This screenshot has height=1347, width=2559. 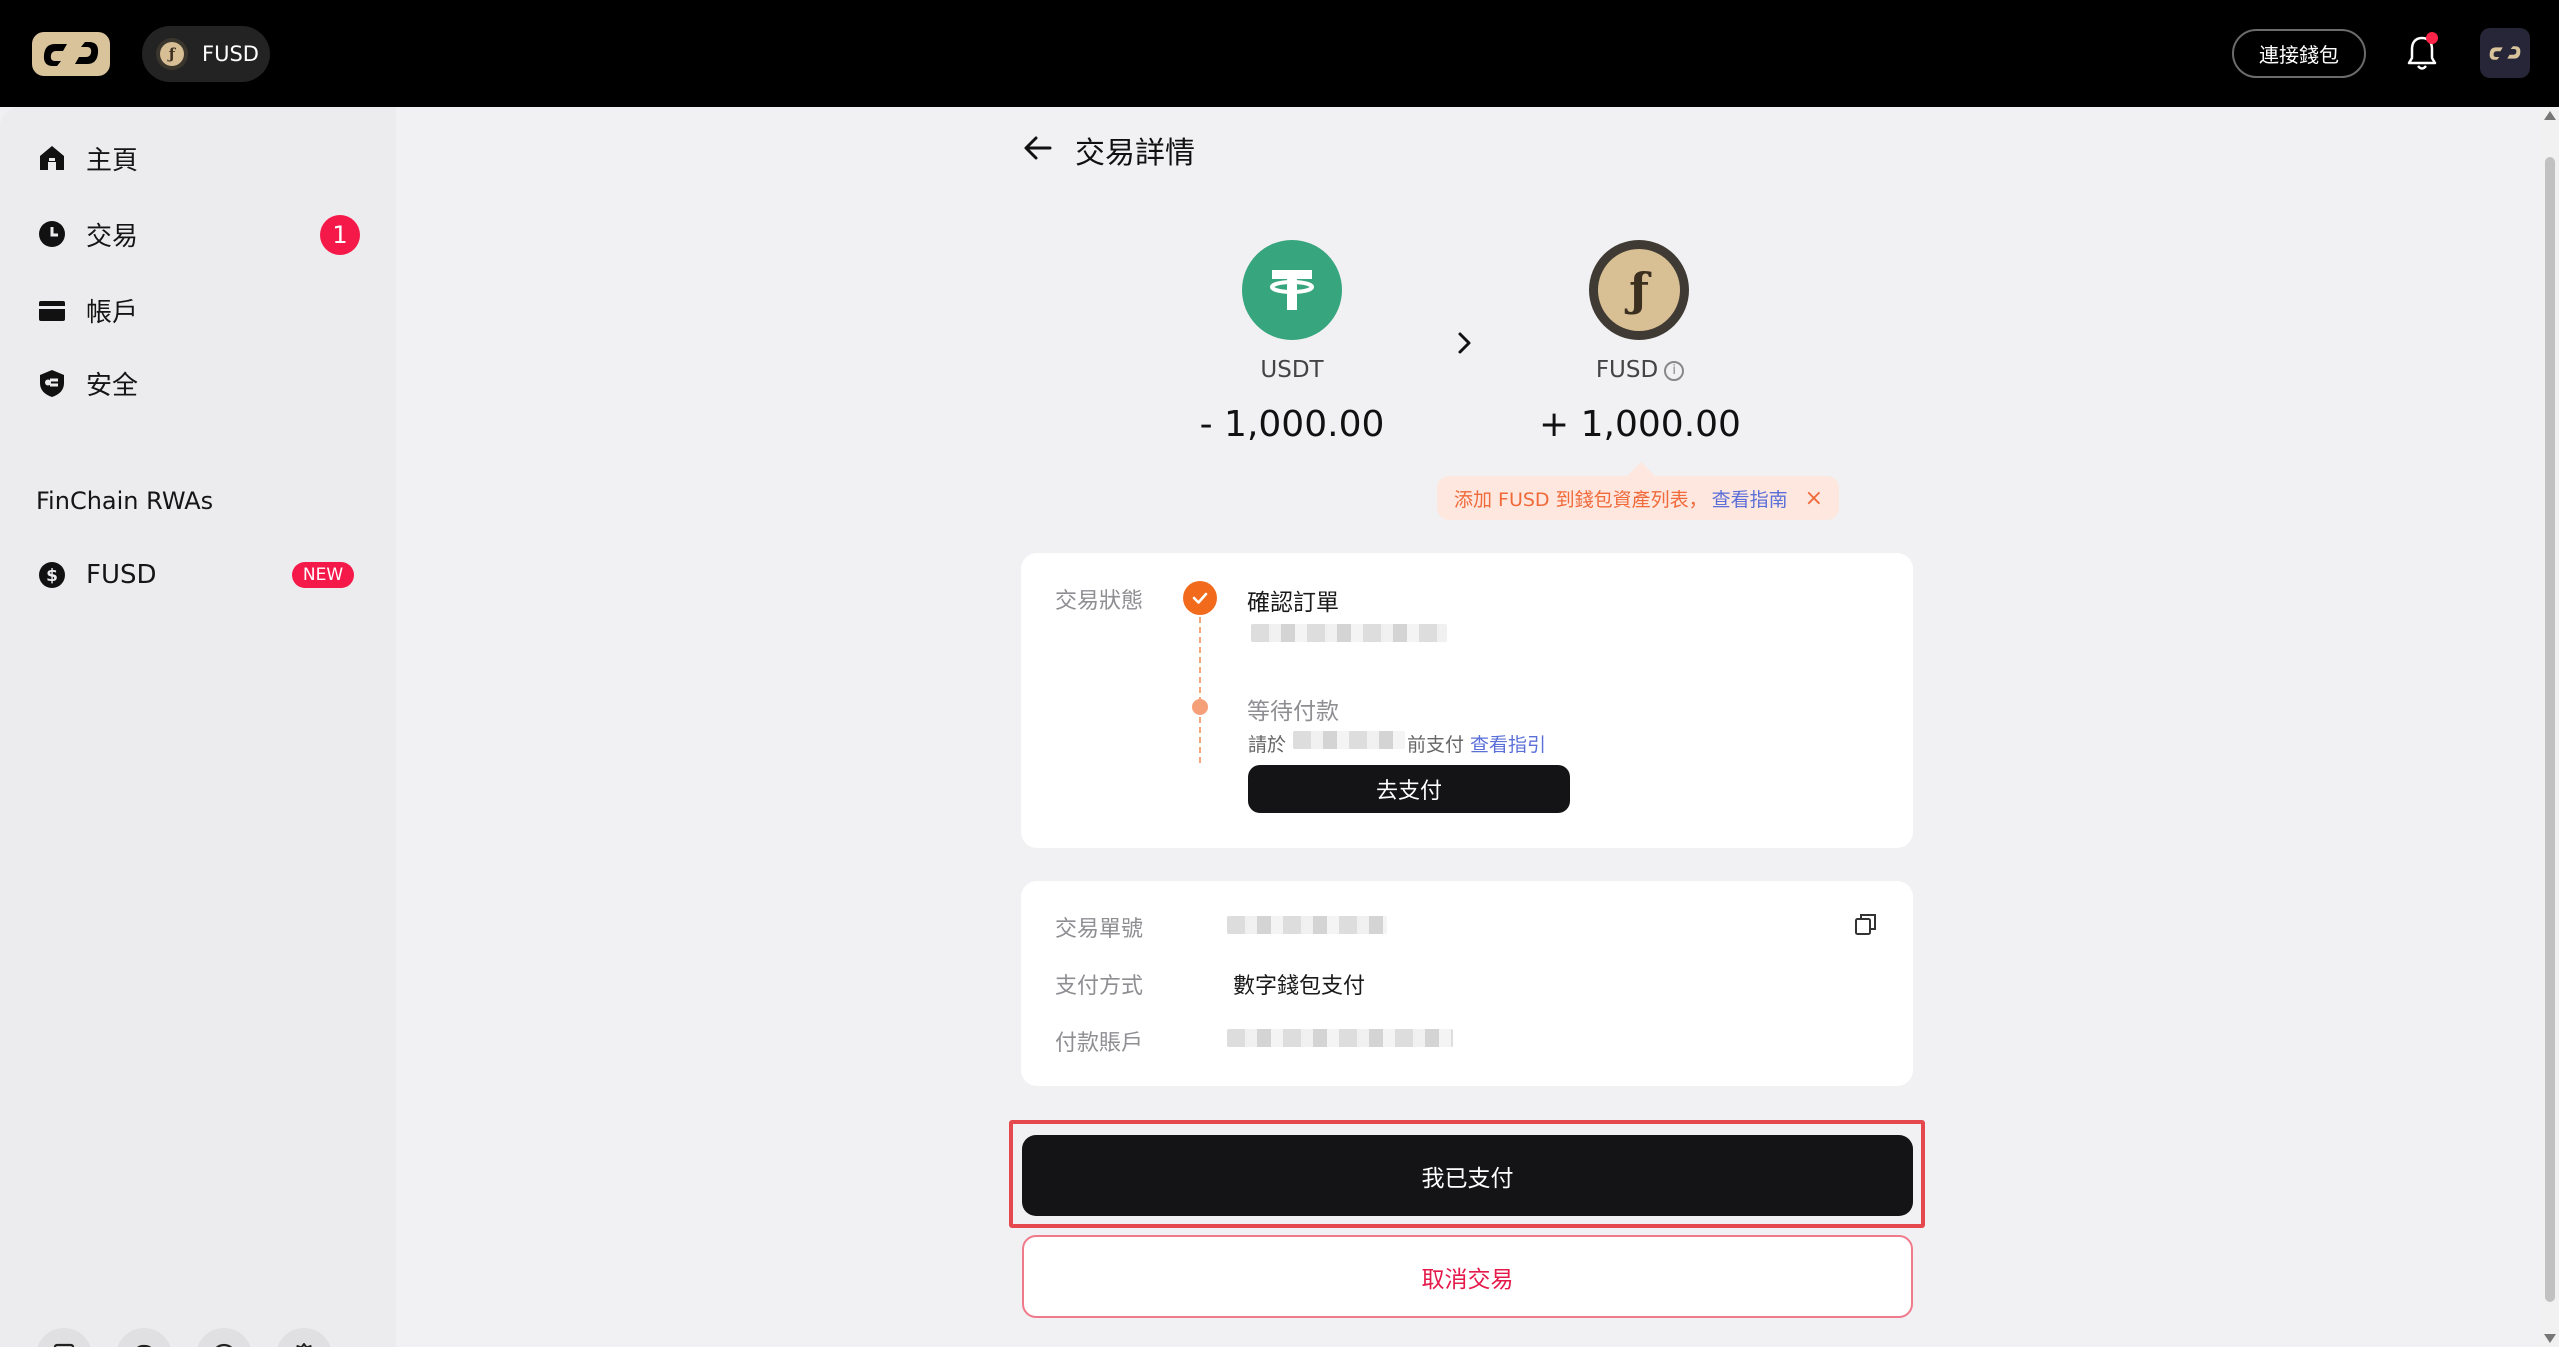 I want to click on tip-text: 添加 FUSD 到錢包資產列表，, so click(x=1581, y=499).